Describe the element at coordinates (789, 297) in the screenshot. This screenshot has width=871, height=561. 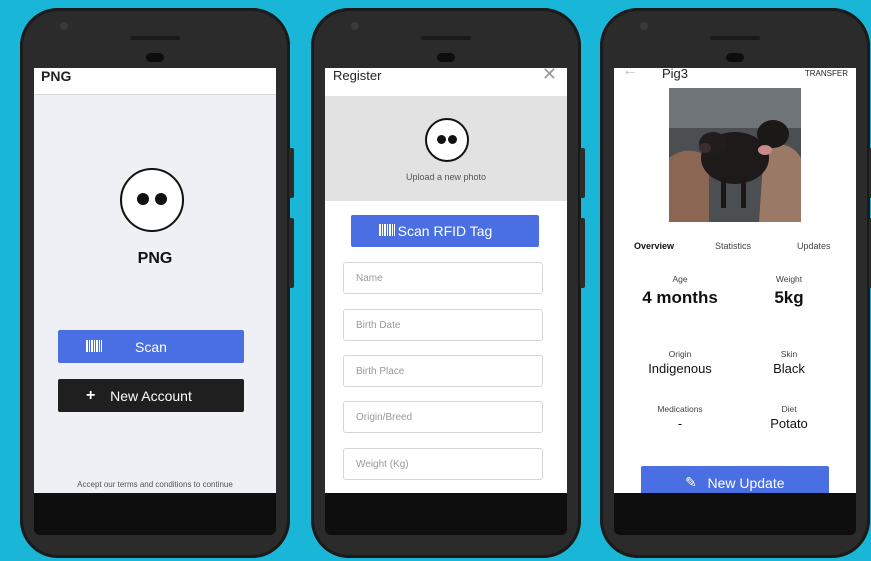
I see `weight-value: 5kg` at that location.